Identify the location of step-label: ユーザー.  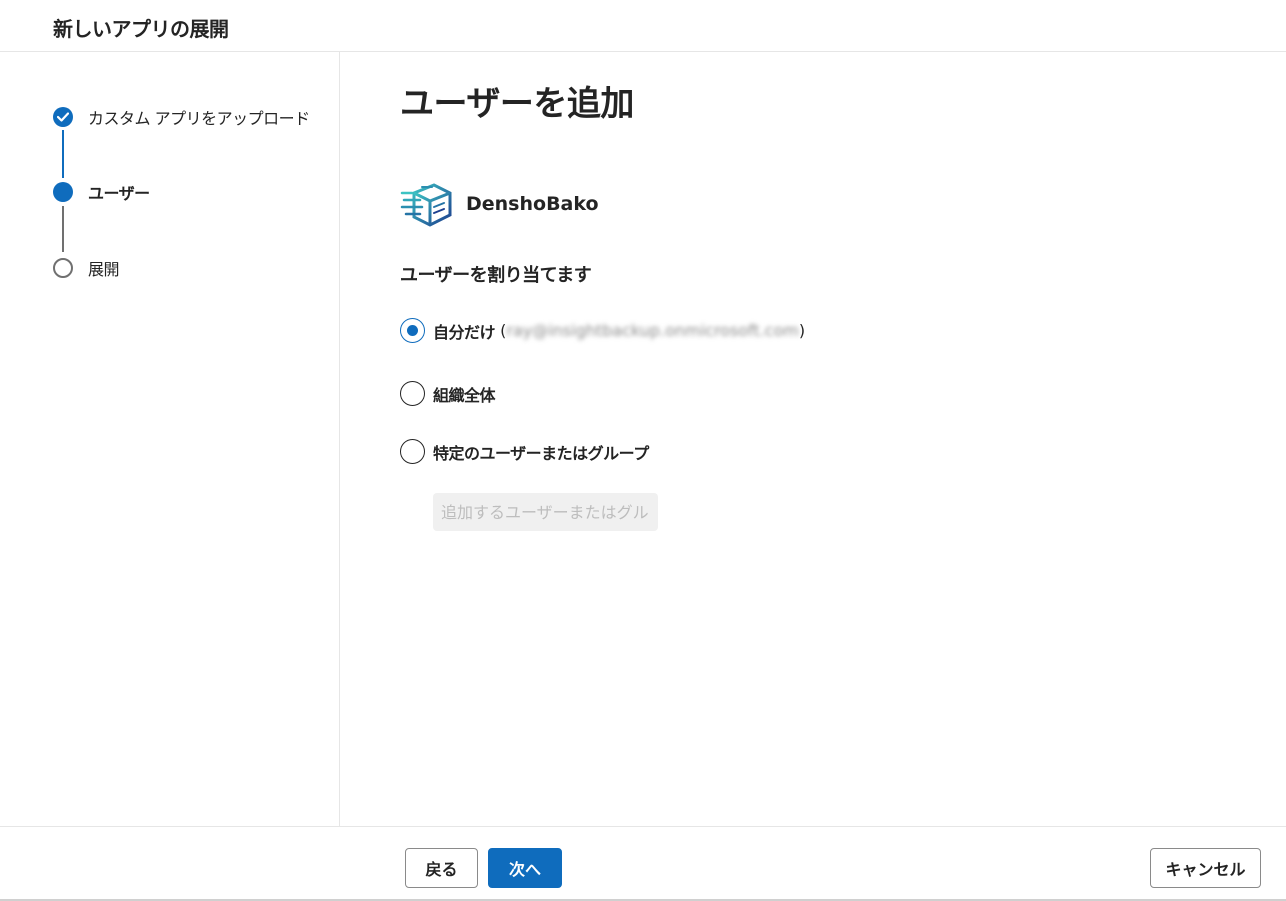
(119, 193).